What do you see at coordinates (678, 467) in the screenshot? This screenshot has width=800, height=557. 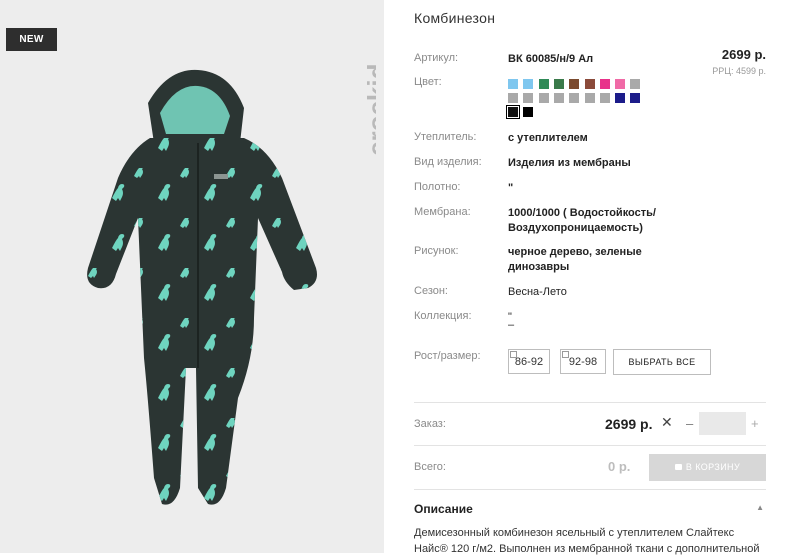 I see `cart-icon` at bounding box center [678, 467].